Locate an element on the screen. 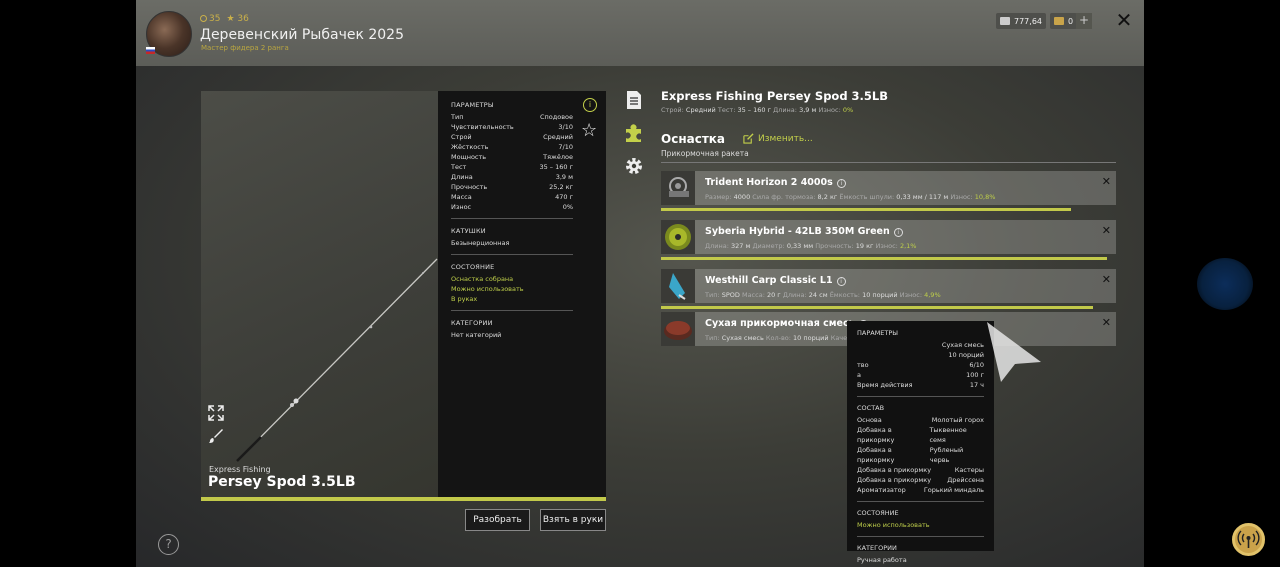 This screenshot has width=1280, height=567. gold-balance: 0 is located at coordinates (1064, 21).